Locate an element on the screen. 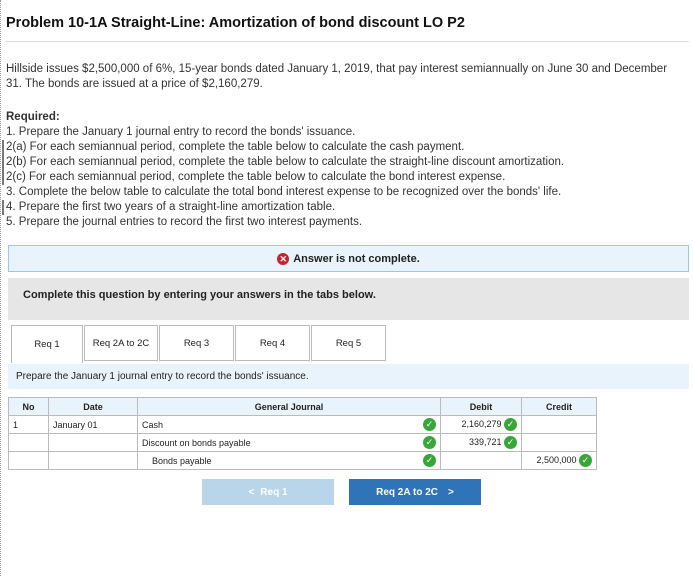  answer-status-banner: ✕ Answer is not complete. is located at coordinates (348, 258).